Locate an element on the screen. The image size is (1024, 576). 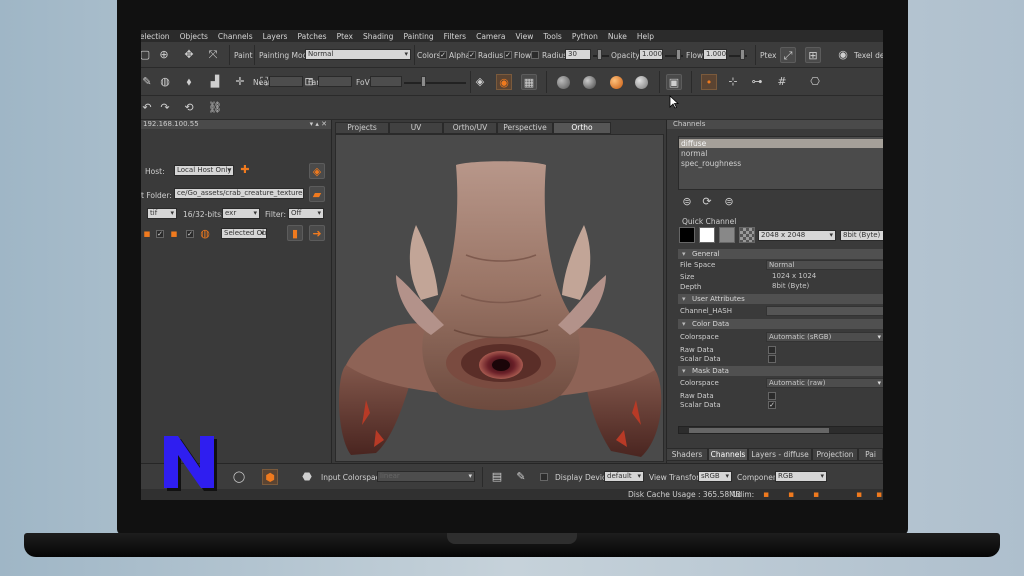
tab-shaders: Shaders is located at coordinates (687, 454).